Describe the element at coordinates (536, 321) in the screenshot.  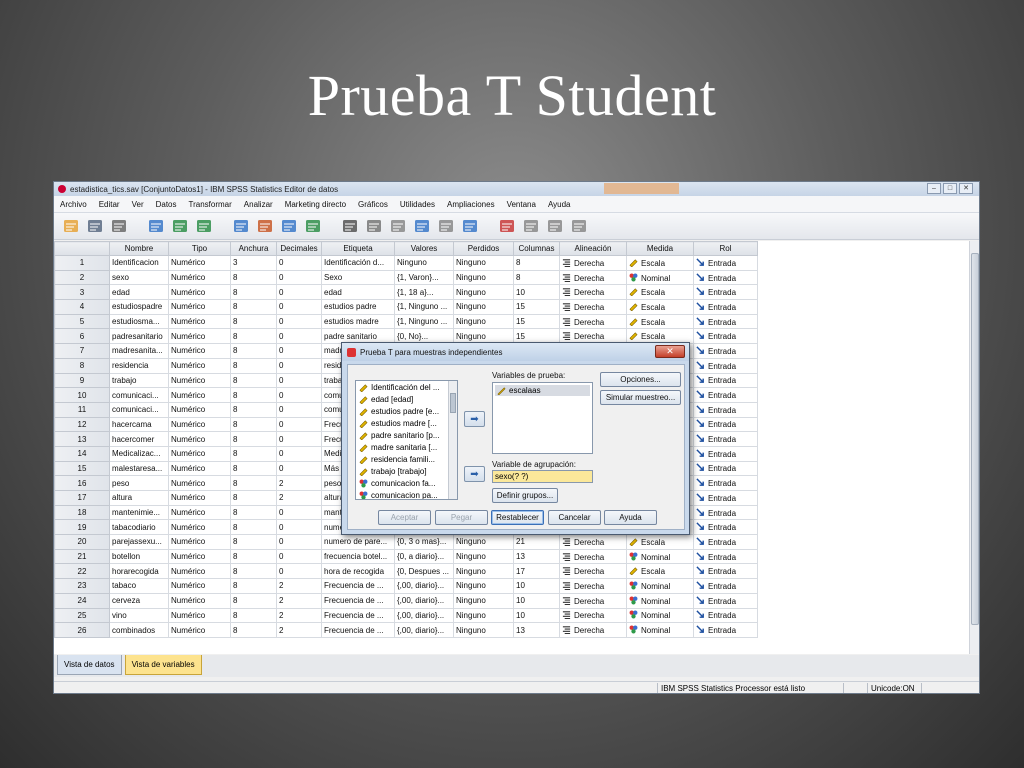
I see `grid-cell-columnas: 15` at that location.